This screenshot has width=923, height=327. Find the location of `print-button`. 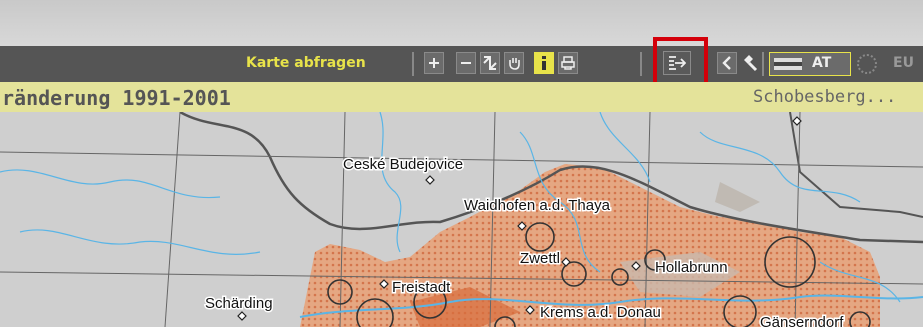

print-button is located at coordinates (568, 63).